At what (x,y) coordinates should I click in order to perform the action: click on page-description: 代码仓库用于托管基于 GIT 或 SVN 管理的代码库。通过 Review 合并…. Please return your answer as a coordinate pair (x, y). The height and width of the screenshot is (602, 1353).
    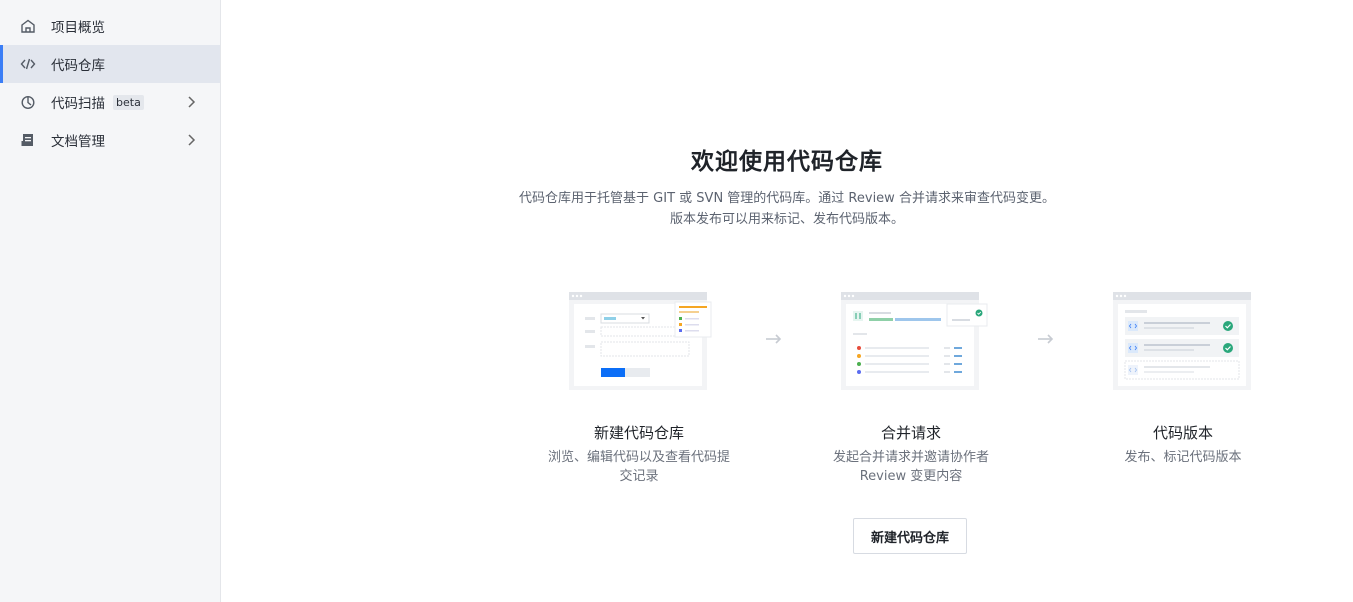
    Looking at the image, I should click on (787, 198).